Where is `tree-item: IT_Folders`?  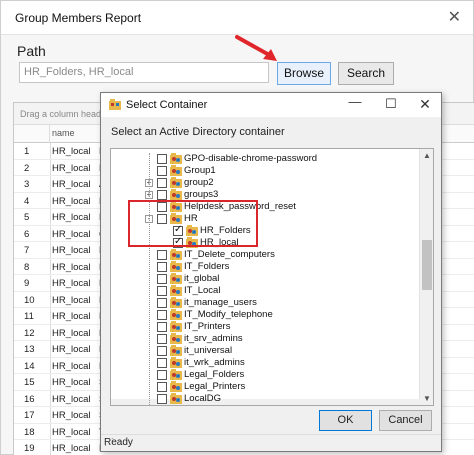
tree-item: IT_Folders is located at coordinates (261, 267).